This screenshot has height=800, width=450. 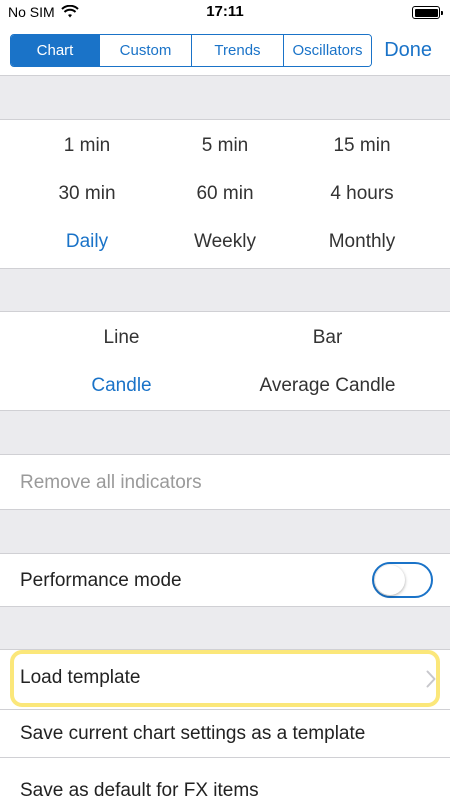 I want to click on remove-all-indicators-row: Remove all indicators, so click(x=225, y=481).